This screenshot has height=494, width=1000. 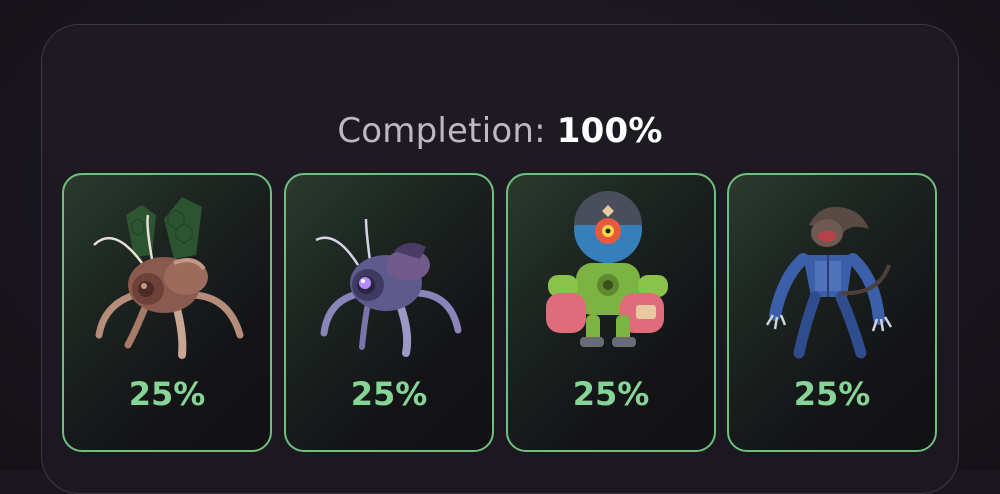 I want to click on brown-spider-bug-image, so click(x=168, y=278).